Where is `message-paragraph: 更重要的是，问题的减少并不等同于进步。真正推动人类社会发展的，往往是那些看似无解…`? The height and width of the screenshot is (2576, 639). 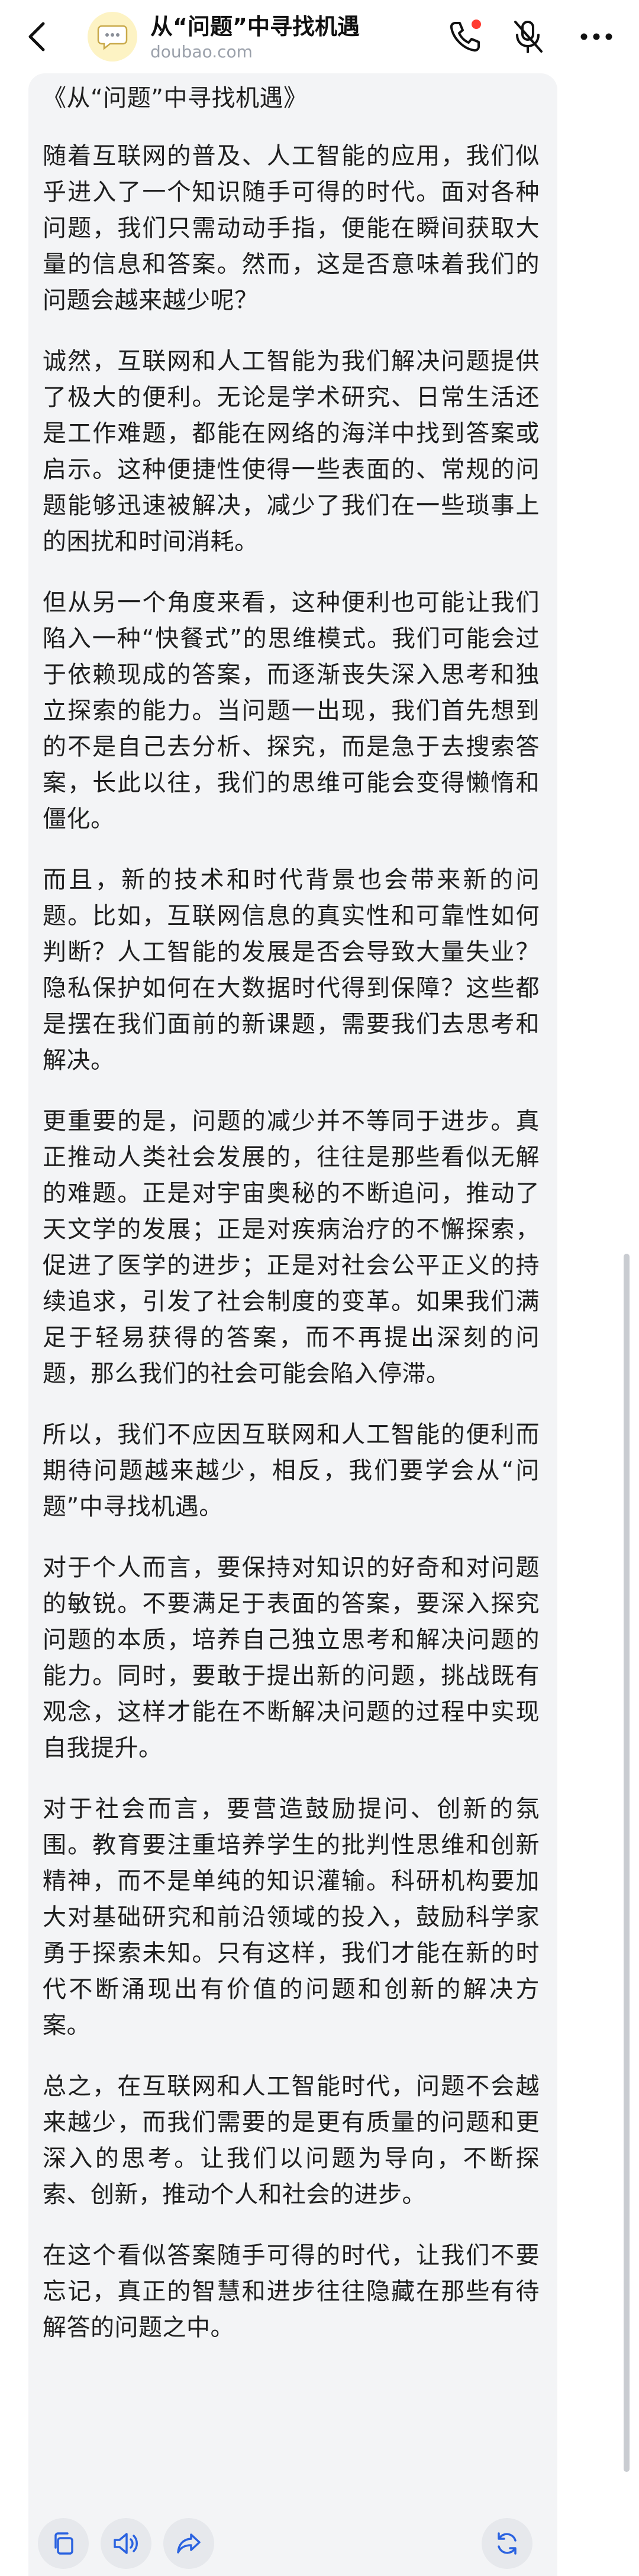
message-paragraph: 更重要的是，问题的减少并不等同于进步。真正推动人类社会发展的，往往是那些看似无解… is located at coordinates (291, 1248).